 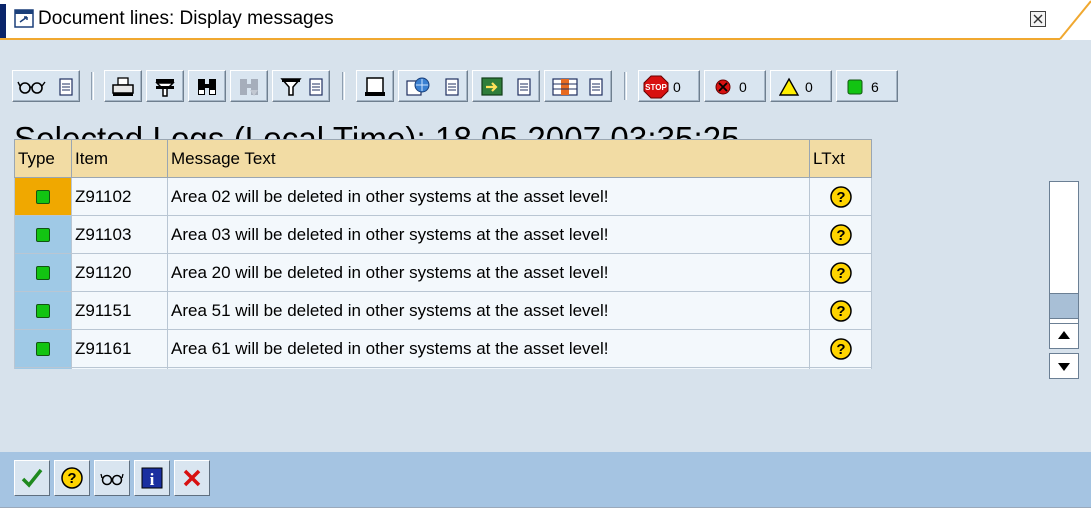 I want to click on set-filter-button, so click(x=301, y=86).